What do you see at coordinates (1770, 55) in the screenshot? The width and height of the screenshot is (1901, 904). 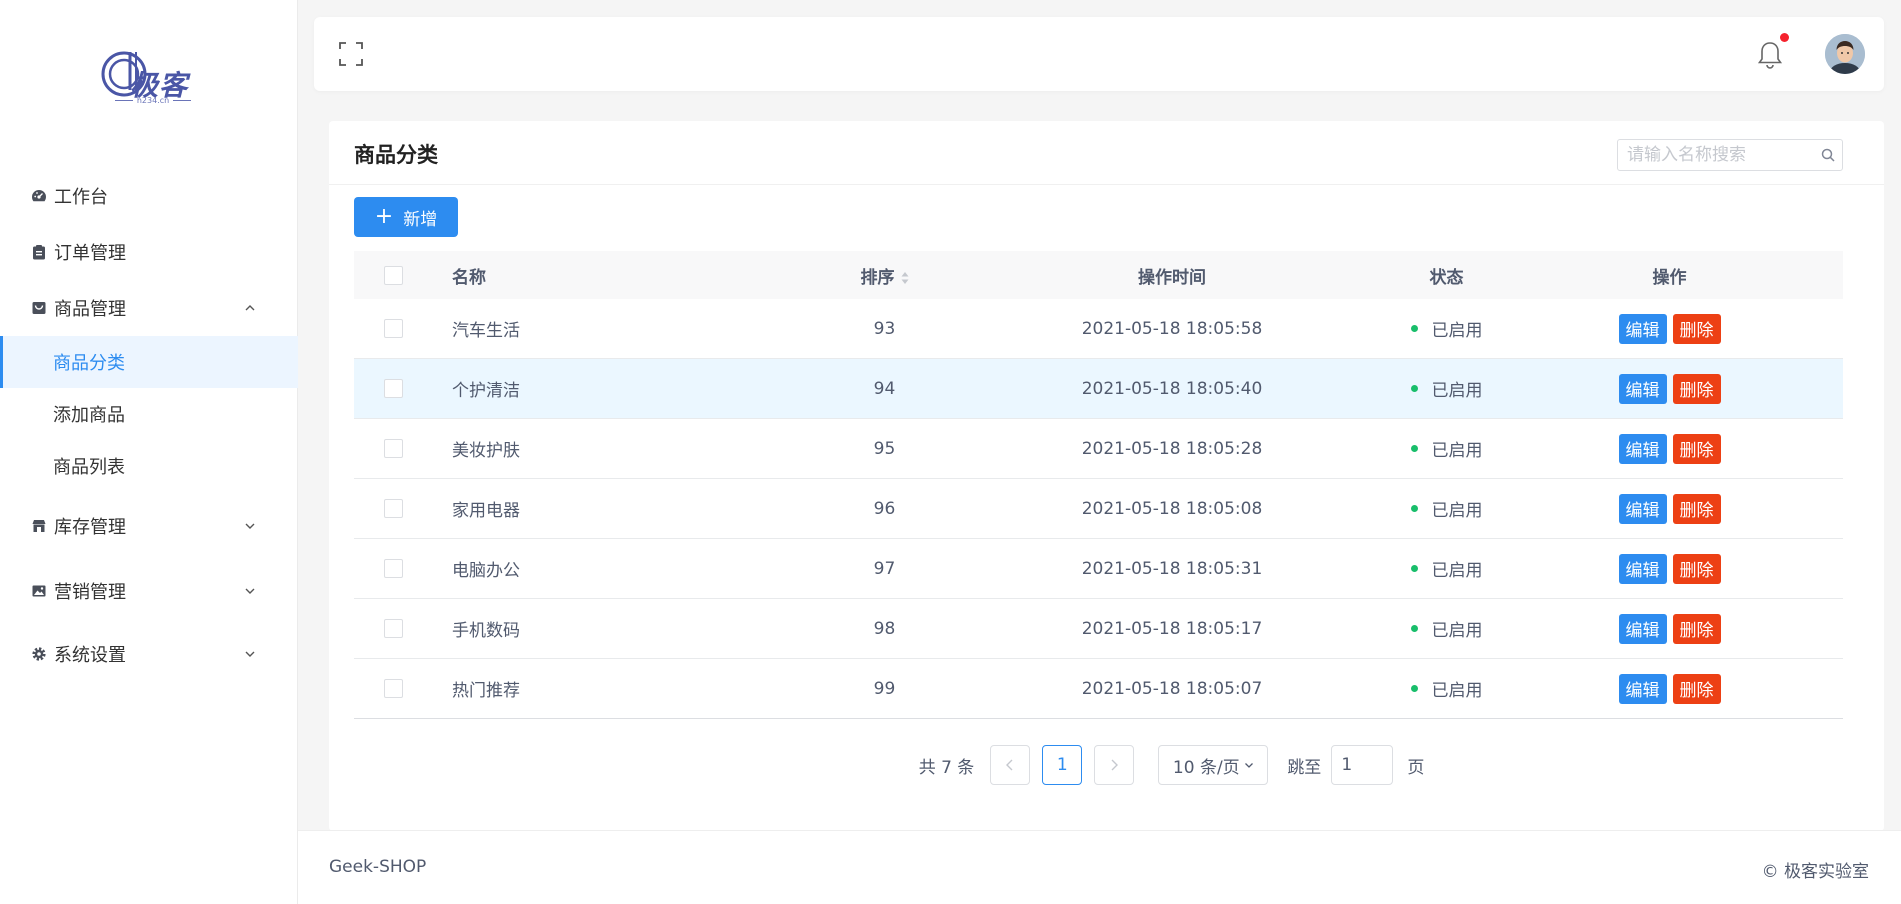 I see `bell-icon` at bounding box center [1770, 55].